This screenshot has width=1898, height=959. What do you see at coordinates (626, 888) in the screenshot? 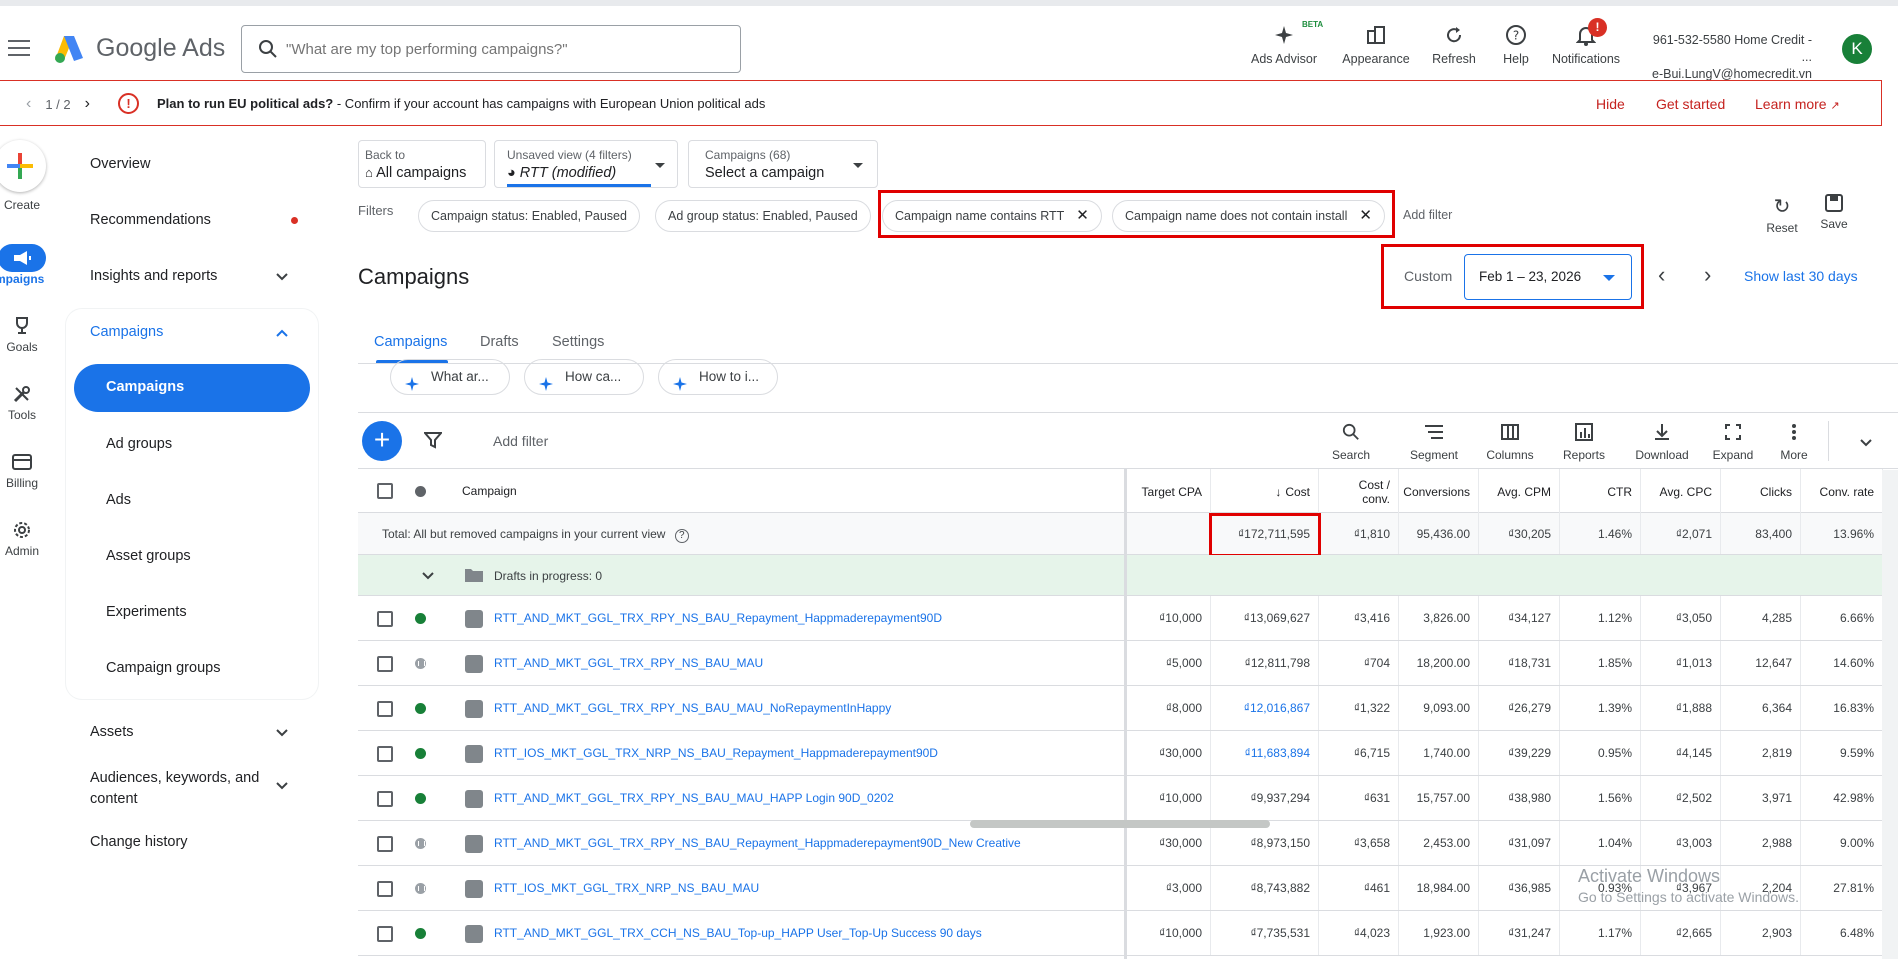
I see `campaign-name-link: RTT_IOS_MKT_GGL_TRX_NRP_NS_BAU_MAU` at bounding box center [626, 888].